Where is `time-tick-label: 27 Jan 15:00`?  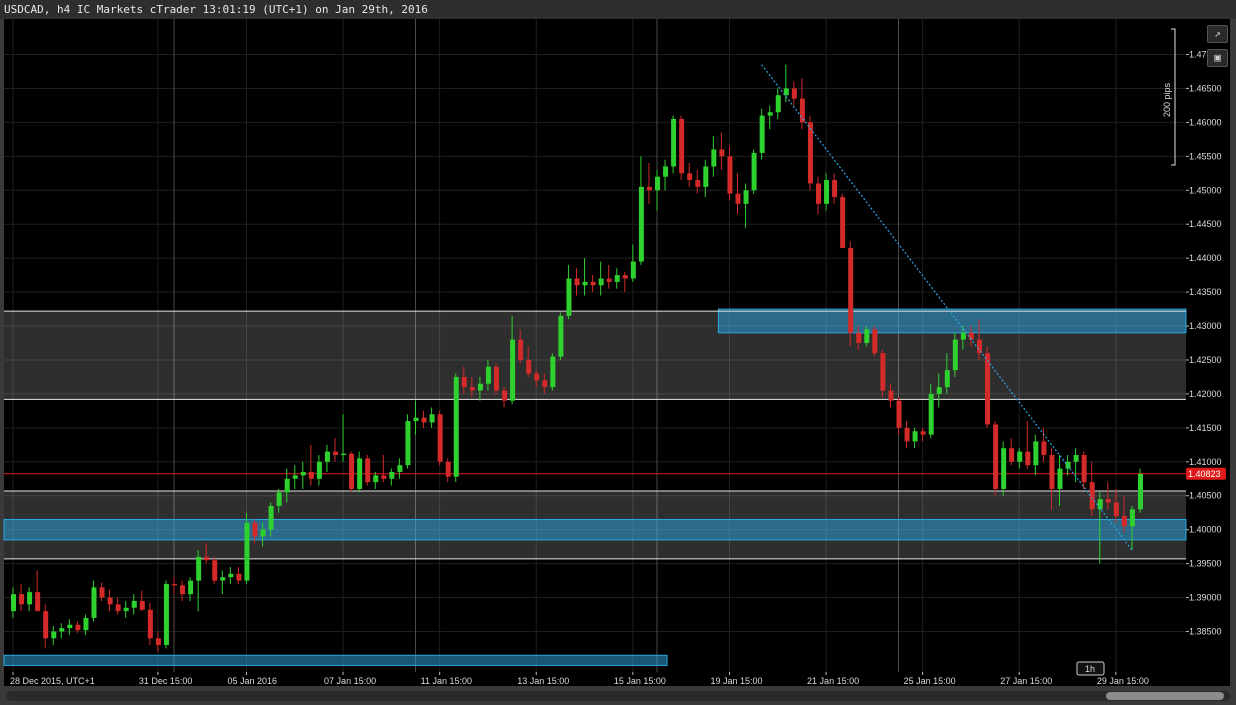 time-tick-label: 27 Jan 15:00 is located at coordinates (1026, 681).